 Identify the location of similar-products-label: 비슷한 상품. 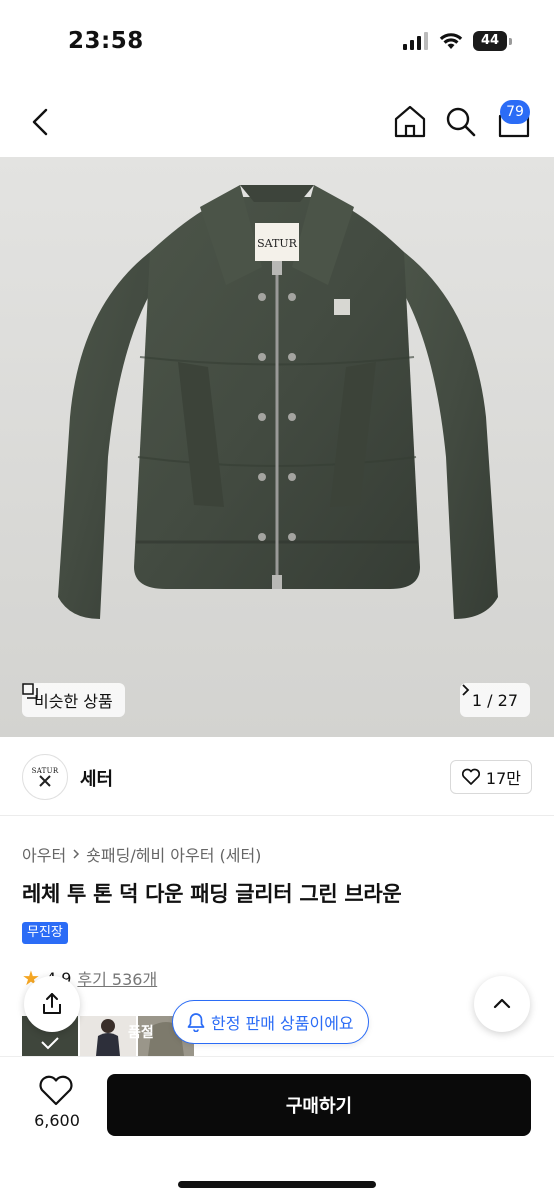
(73, 701).